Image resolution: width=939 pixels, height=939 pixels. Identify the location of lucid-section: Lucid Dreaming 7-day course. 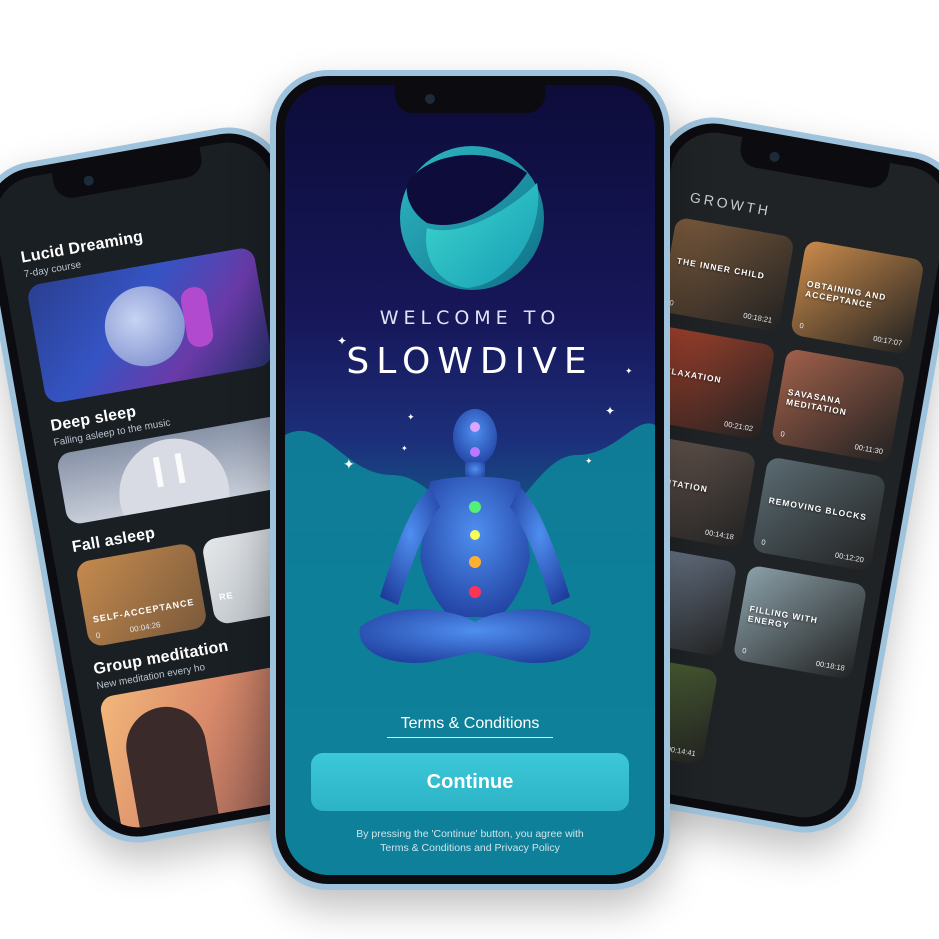
(161, 305).